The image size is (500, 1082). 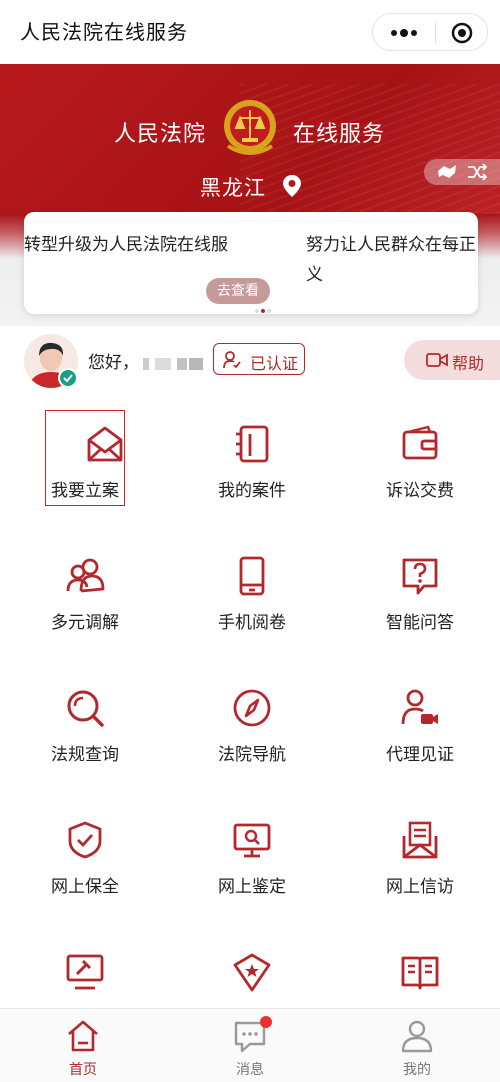 What do you see at coordinates (420, 734) in the screenshot?
I see `service-agent-witness: 代理见证` at bounding box center [420, 734].